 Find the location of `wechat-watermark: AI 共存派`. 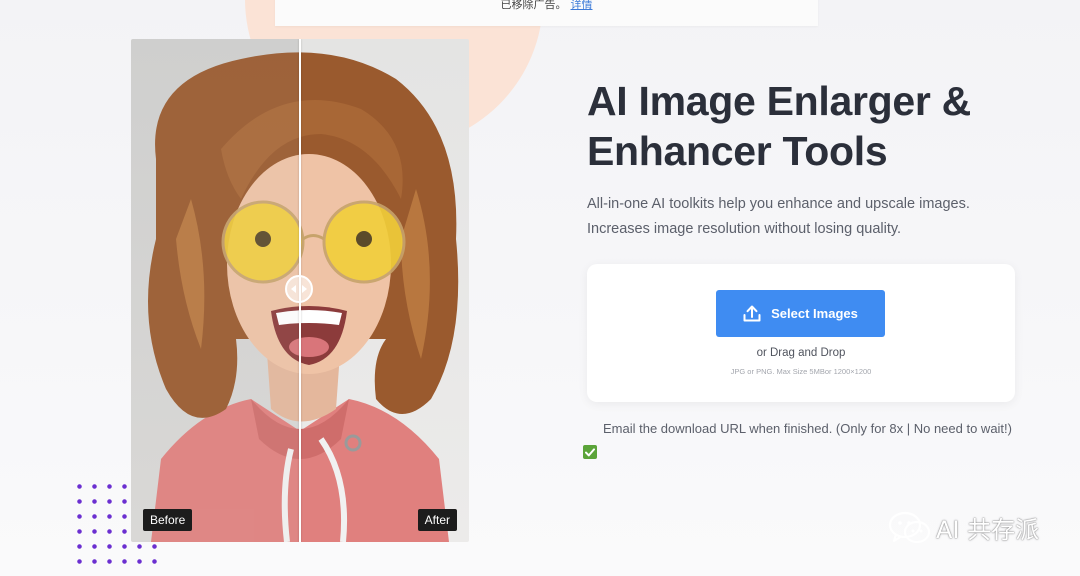

wechat-watermark: AI 共存派 is located at coordinates (963, 527).